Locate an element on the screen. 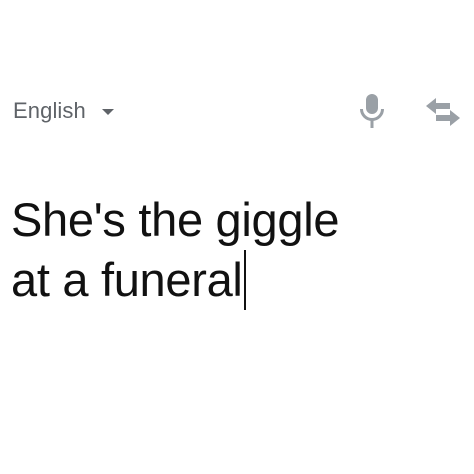 The width and height of the screenshot is (474, 474). source-language-select: English is located at coordinates (63, 111).